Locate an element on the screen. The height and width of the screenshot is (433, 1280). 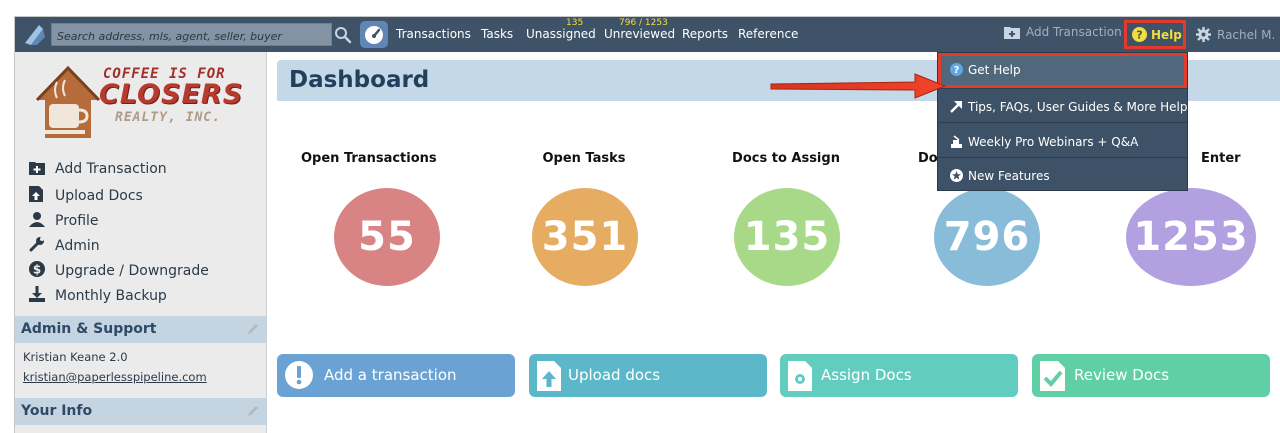
stat-circle-docs-to-assign: 135 is located at coordinates (787, 237).